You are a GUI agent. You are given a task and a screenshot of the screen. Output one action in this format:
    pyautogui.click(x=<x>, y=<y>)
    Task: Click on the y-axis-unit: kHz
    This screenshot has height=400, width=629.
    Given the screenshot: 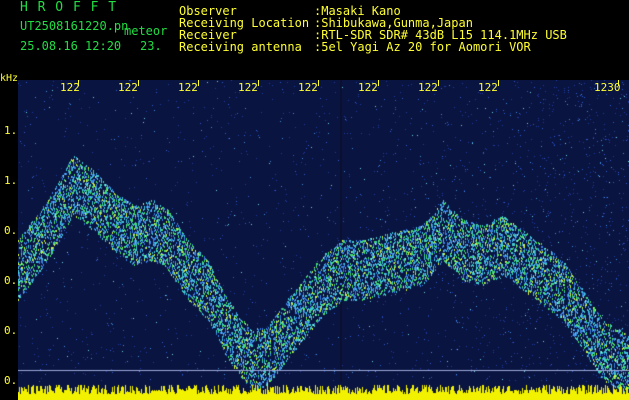 What is the action you would take?
    pyautogui.click(x=9, y=78)
    